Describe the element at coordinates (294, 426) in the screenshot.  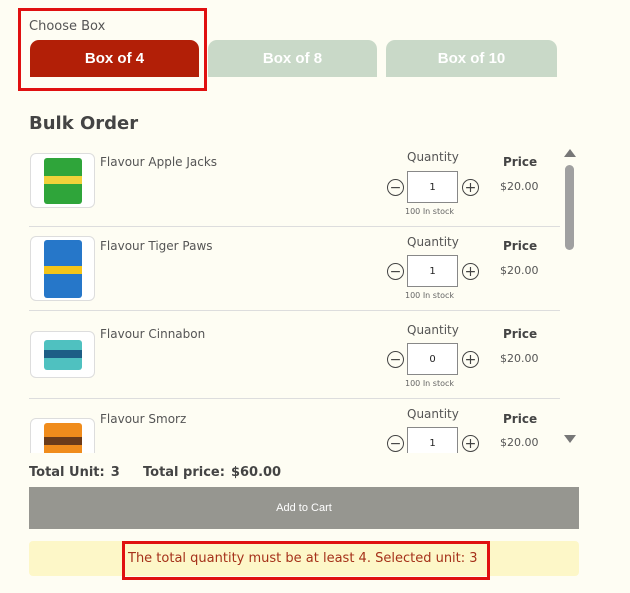
I see `product-row: Flavour Smorz Quantity − + Price $20.00` at that location.